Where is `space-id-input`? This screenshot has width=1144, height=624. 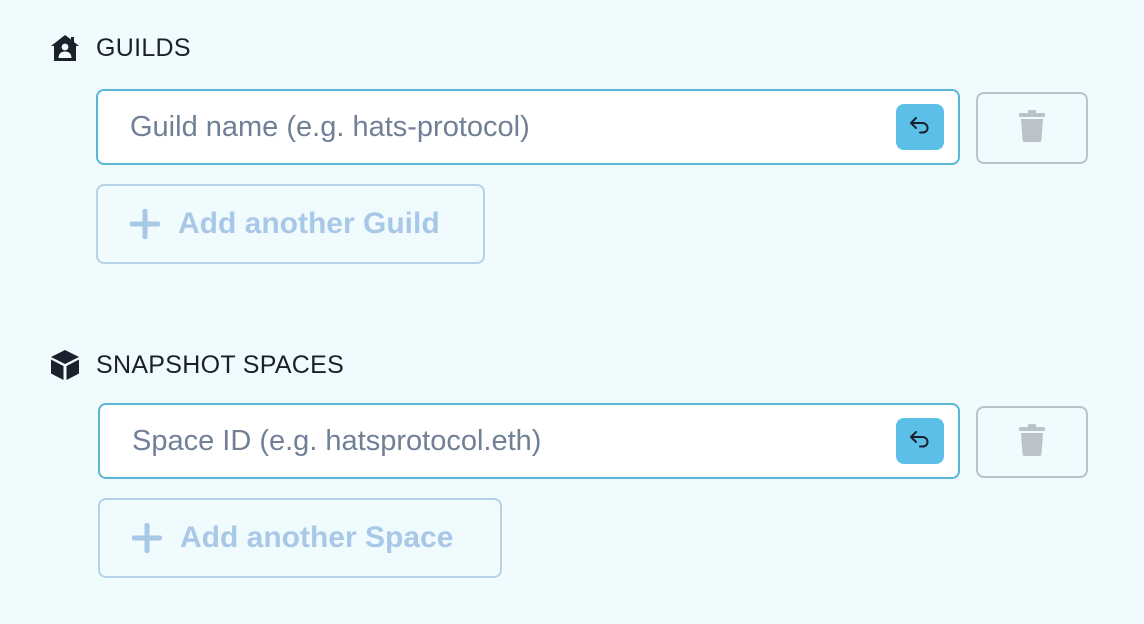 space-id-input is located at coordinates (529, 441).